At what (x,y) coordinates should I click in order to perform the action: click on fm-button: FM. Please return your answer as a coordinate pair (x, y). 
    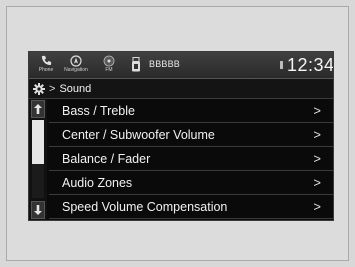
    Looking at the image, I should click on (109, 65).